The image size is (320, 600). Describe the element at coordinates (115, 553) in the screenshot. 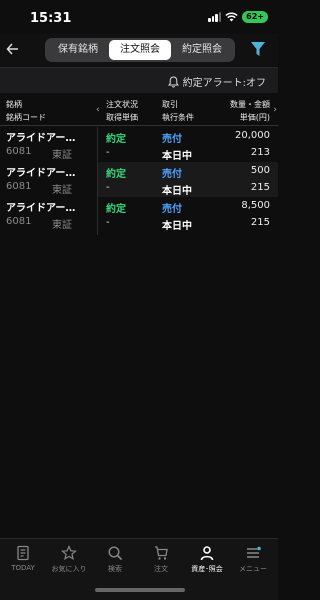

I see `search-icon` at that location.